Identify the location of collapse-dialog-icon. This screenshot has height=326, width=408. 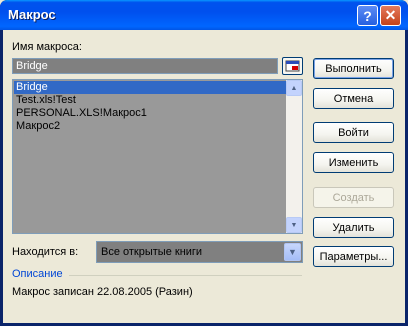
(292, 66).